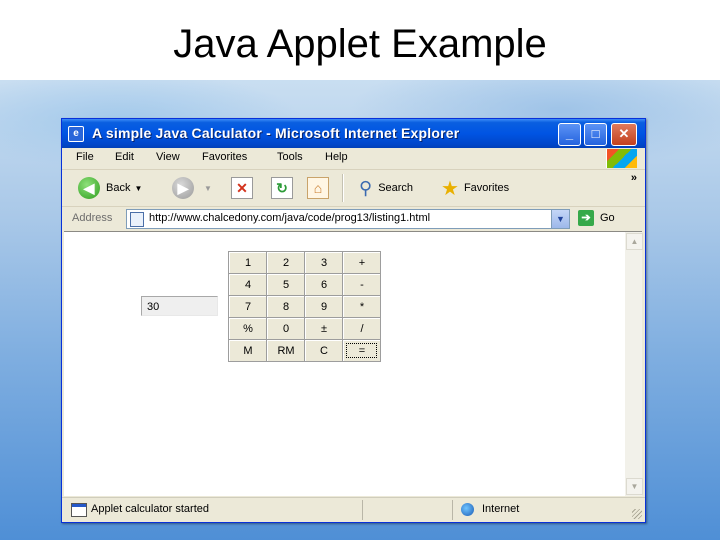 Image resolution: width=720 pixels, height=540 pixels. I want to click on favorites-button: ★ Favorites, so click(475, 188).